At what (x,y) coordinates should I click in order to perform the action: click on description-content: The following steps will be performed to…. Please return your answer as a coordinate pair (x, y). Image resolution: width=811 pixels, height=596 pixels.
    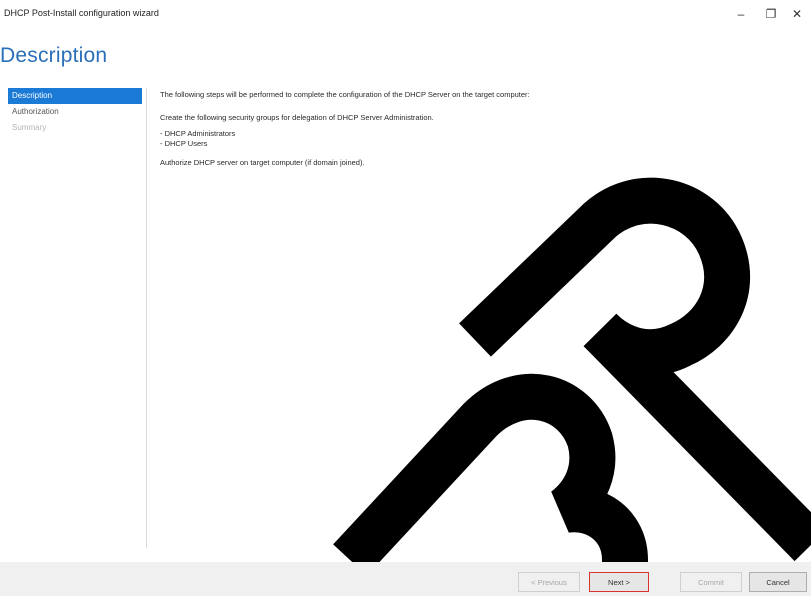
    Looking at the image, I should click on (480, 128).